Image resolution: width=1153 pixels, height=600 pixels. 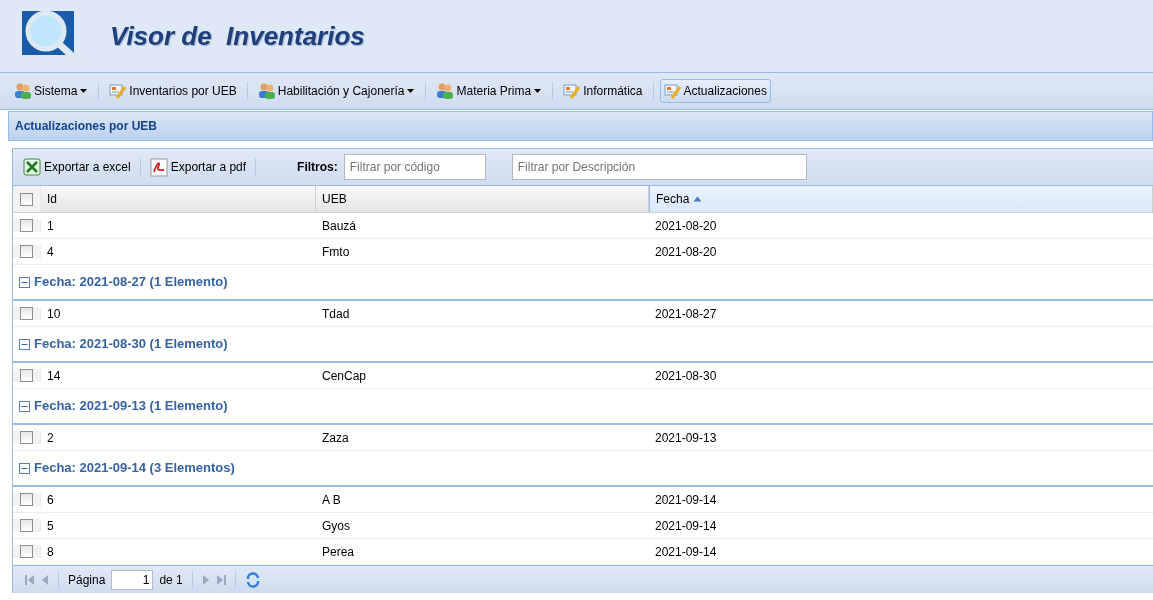 What do you see at coordinates (131, 406) in the screenshot?
I see `group-header: Fecha: 2021-09-13 (1 Elemento)` at bounding box center [131, 406].